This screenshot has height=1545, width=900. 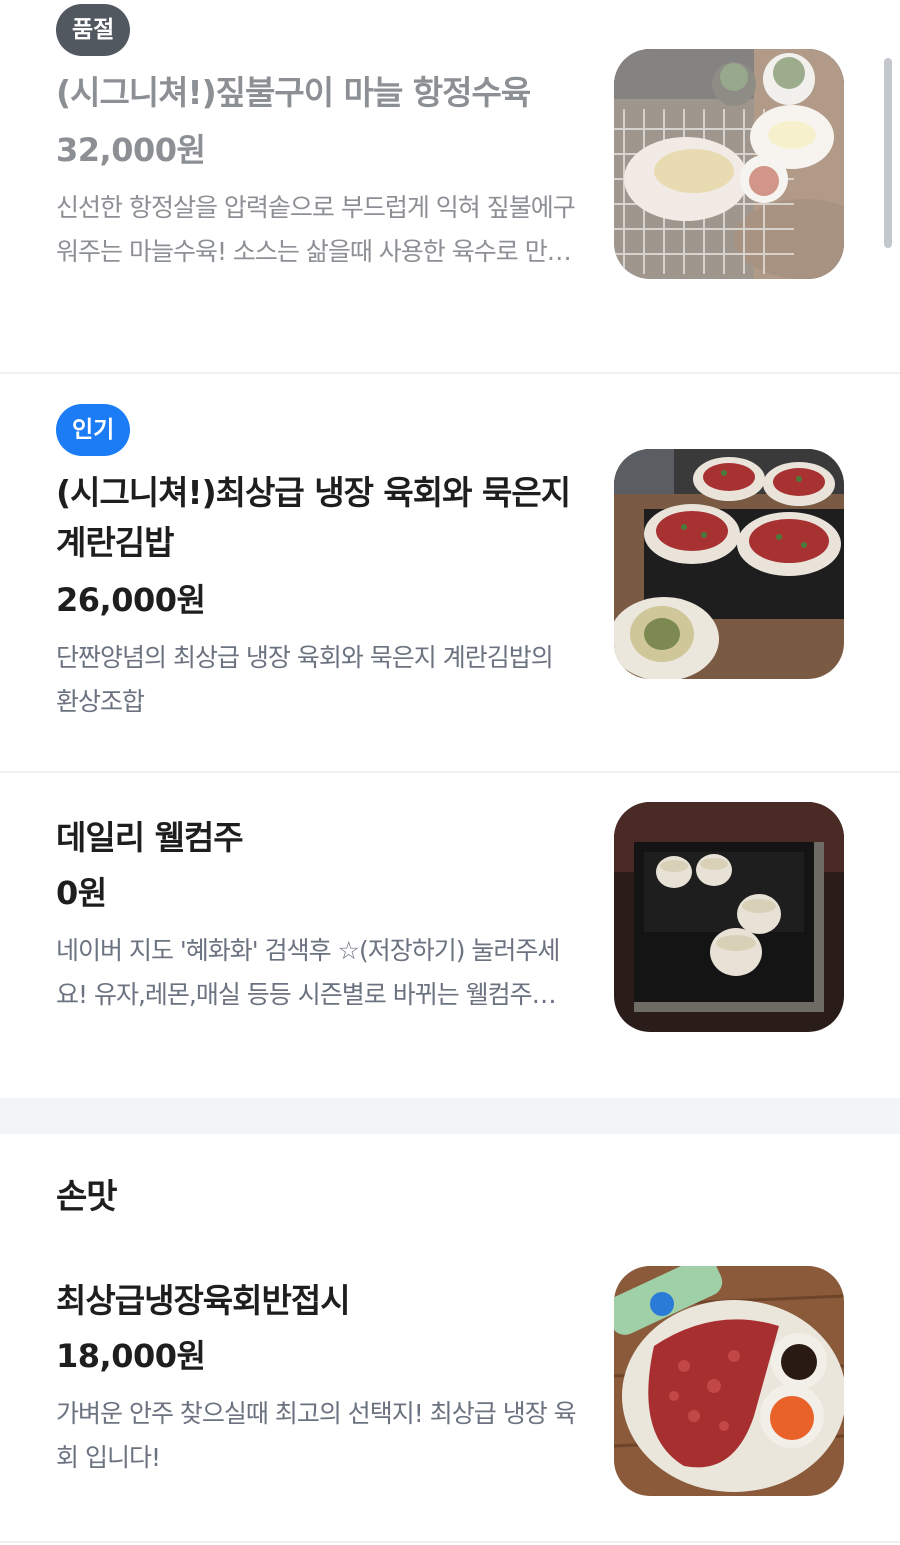 What do you see at coordinates (81, 893) in the screenshot?
I see `menu-item-price: 0원` at bounding box center [81, 893].